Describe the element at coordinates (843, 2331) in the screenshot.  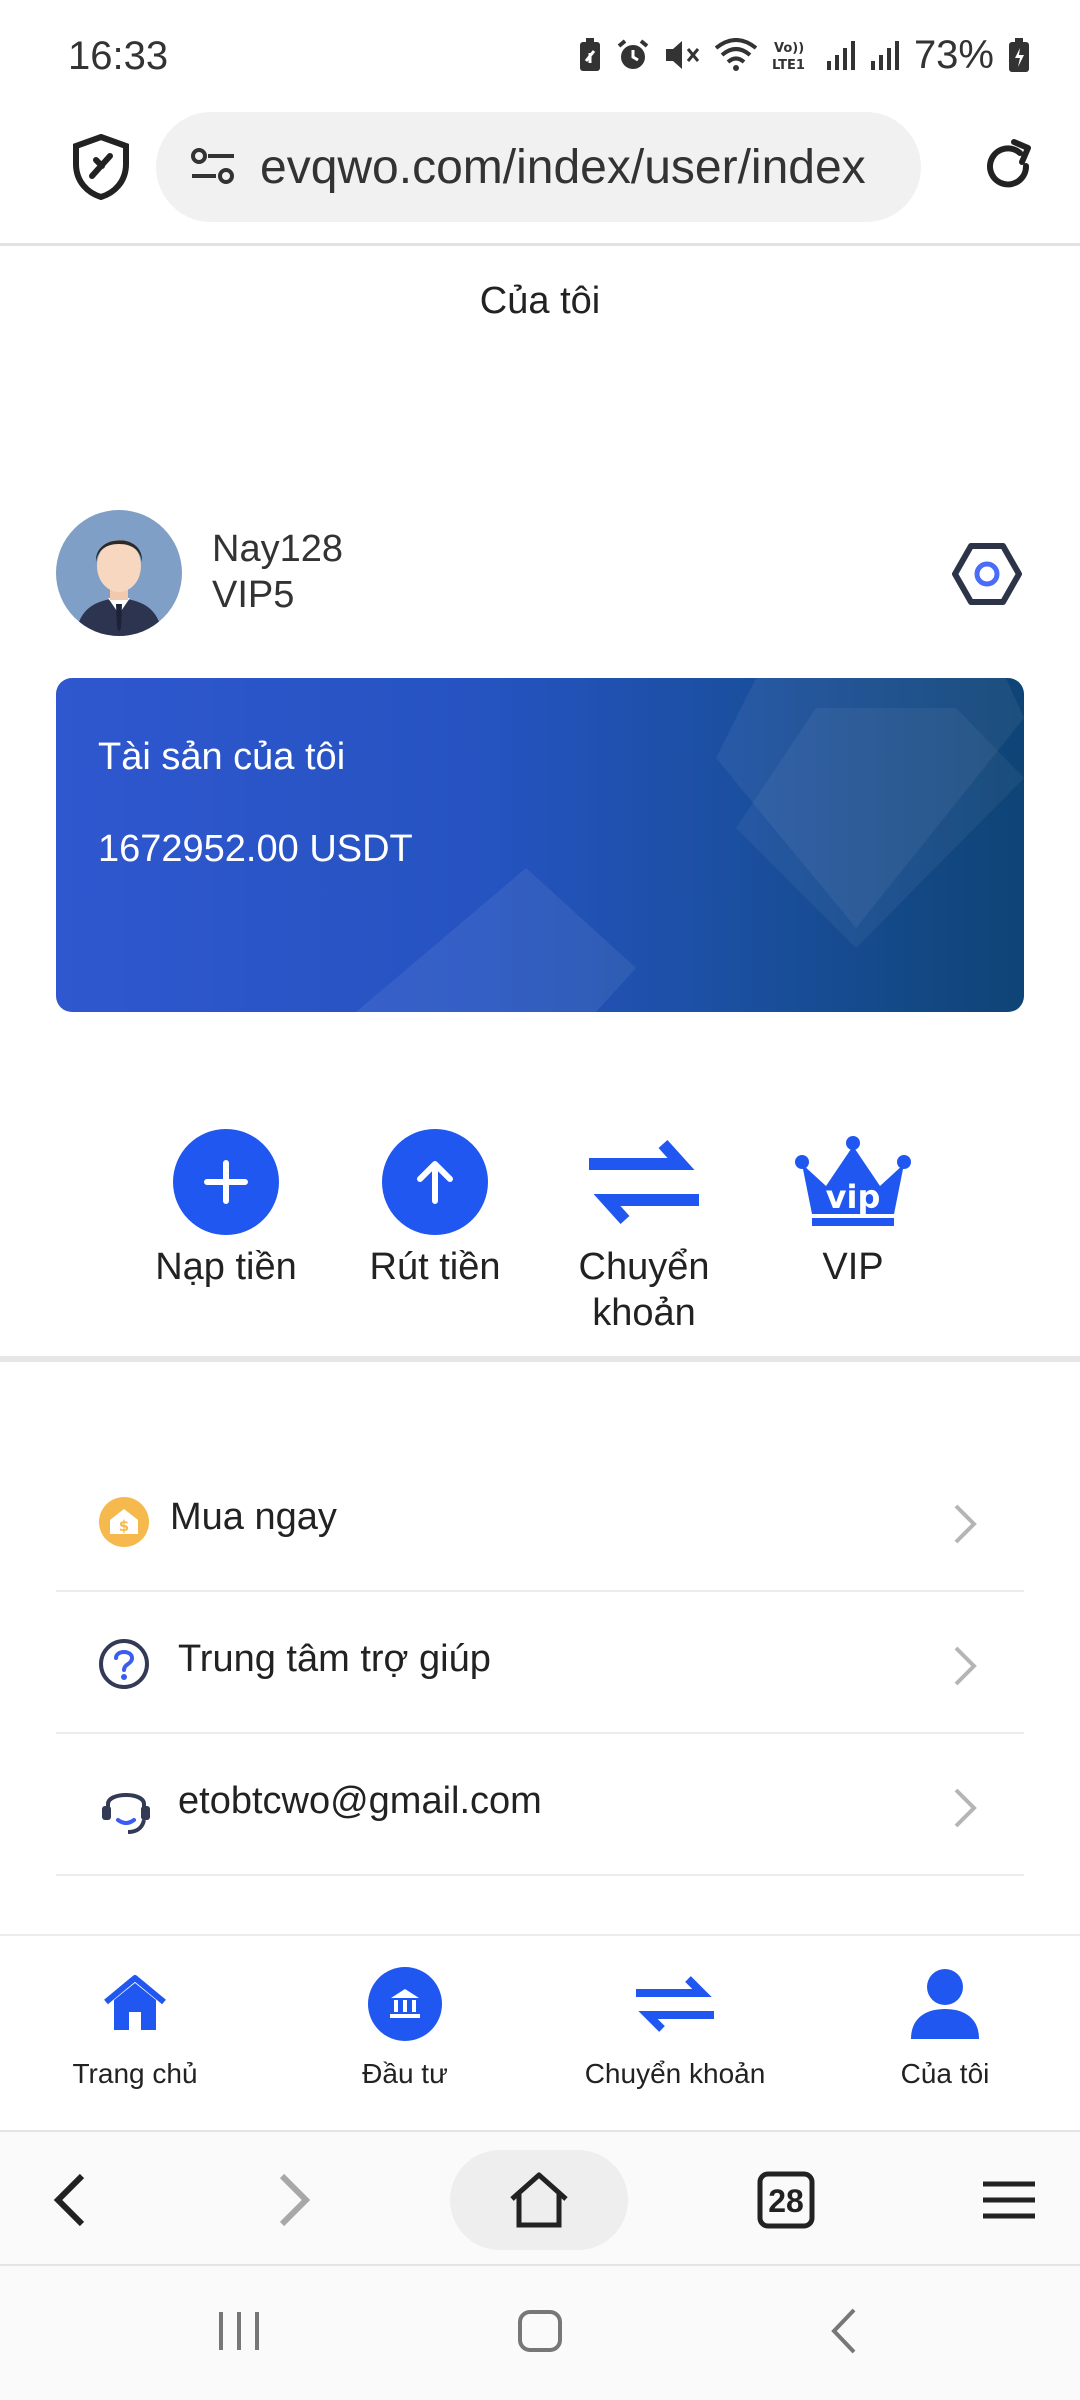
I see `system-back-icon` at that location.